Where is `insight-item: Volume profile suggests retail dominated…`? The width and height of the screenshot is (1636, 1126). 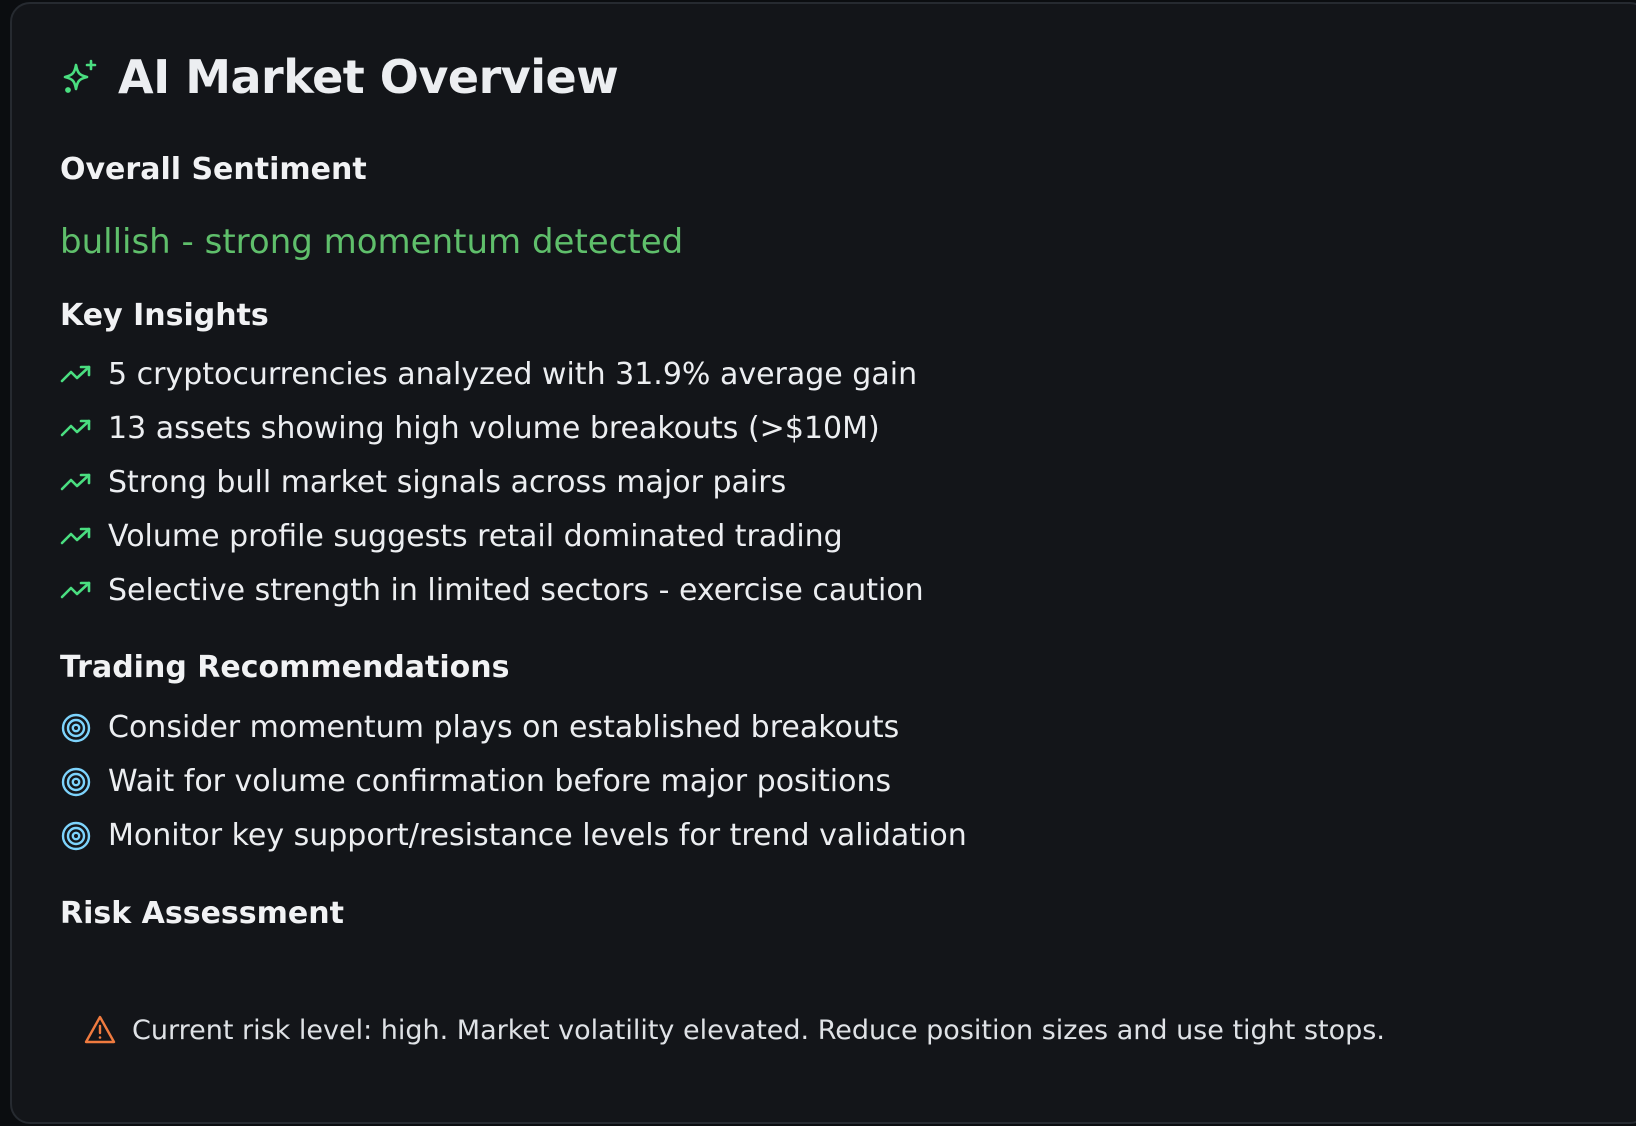
insight-item: Volume profile suggests retail dominated… is located at coordinates (451, 536).